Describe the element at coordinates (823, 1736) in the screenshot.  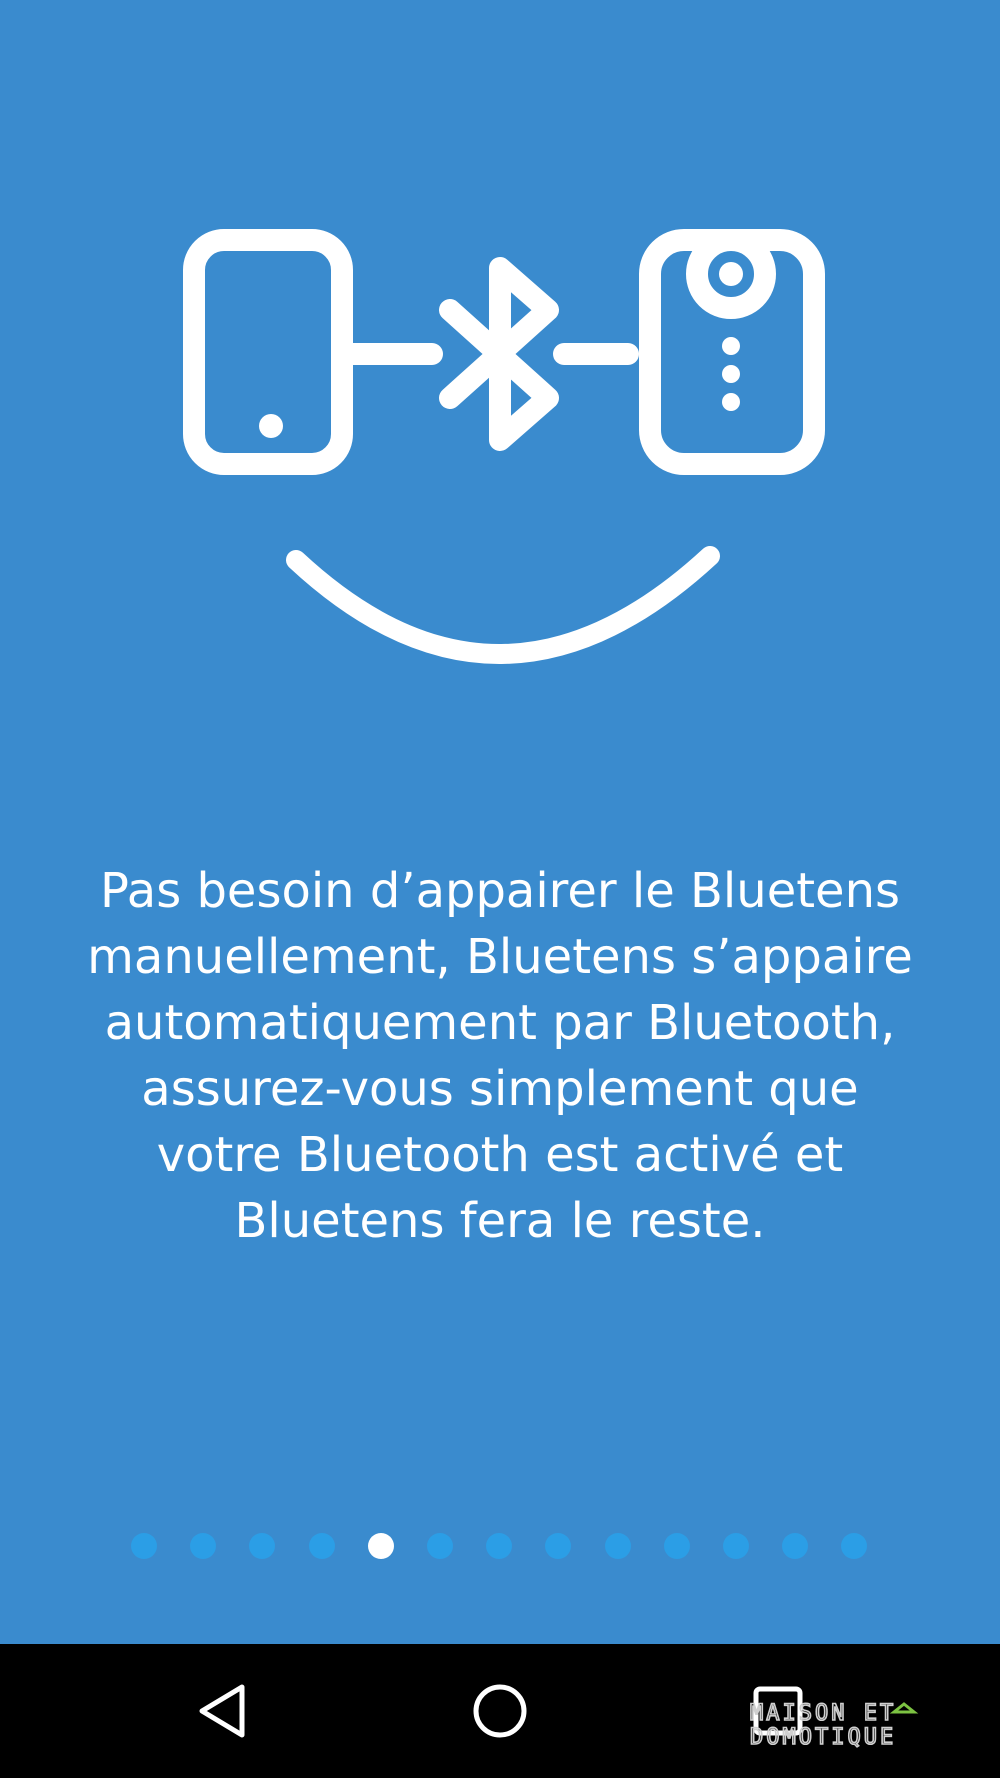
I see `watermark-line2: DOMOTIQUE` at that location.